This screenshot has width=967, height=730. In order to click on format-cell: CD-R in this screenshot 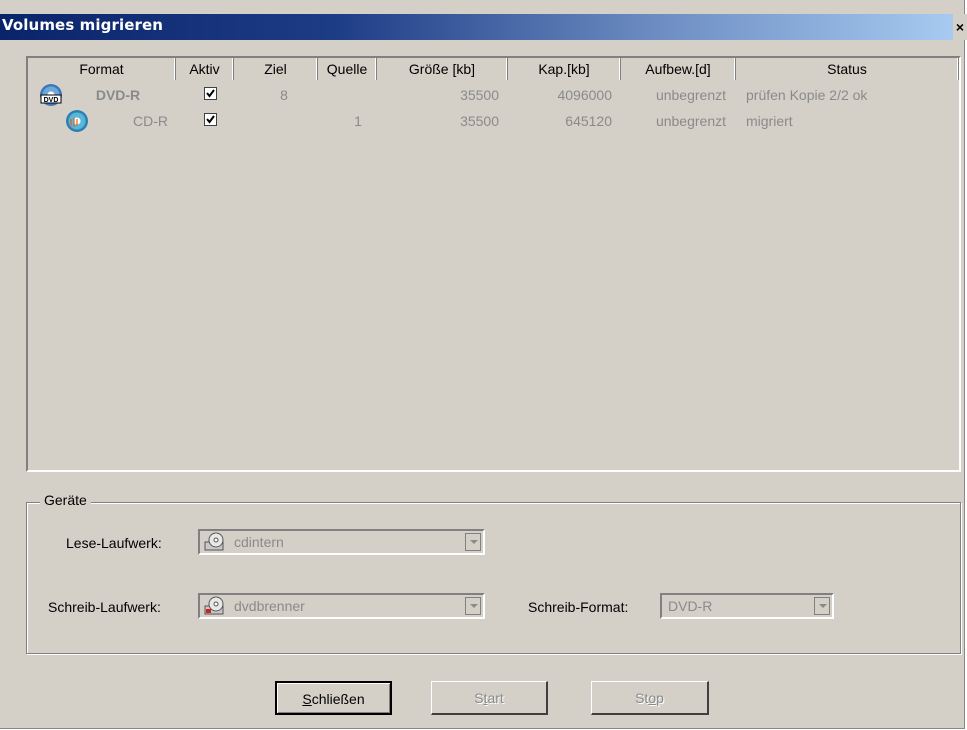, I will do `click(150, 121)`.